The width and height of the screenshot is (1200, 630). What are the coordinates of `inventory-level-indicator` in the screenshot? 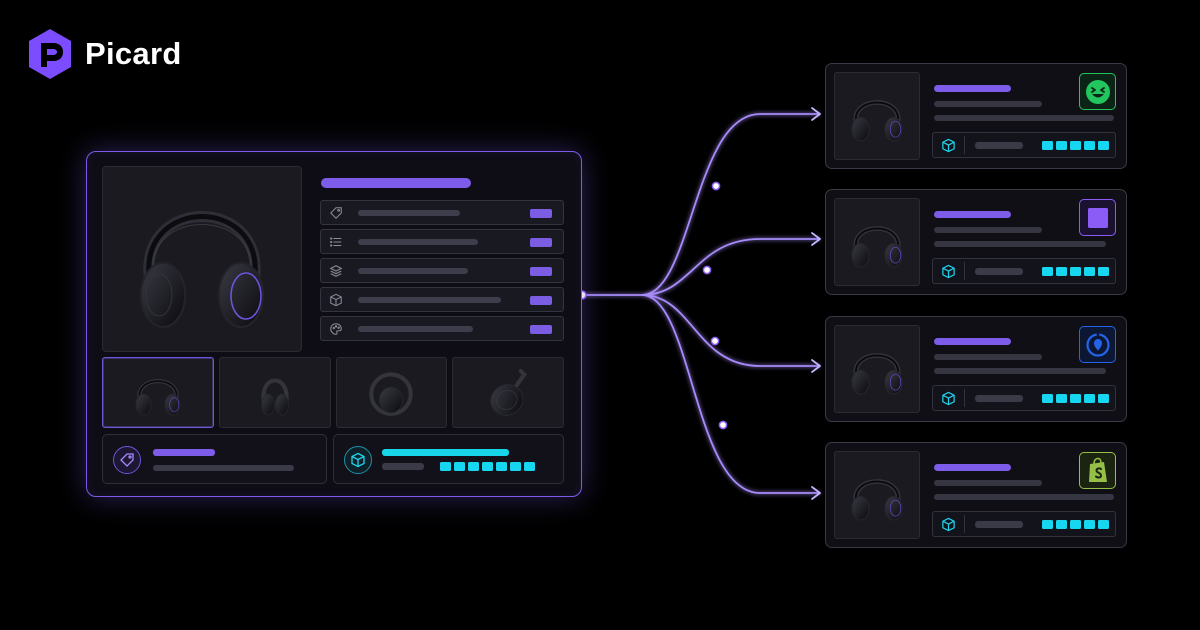 It's located at (487, 466).